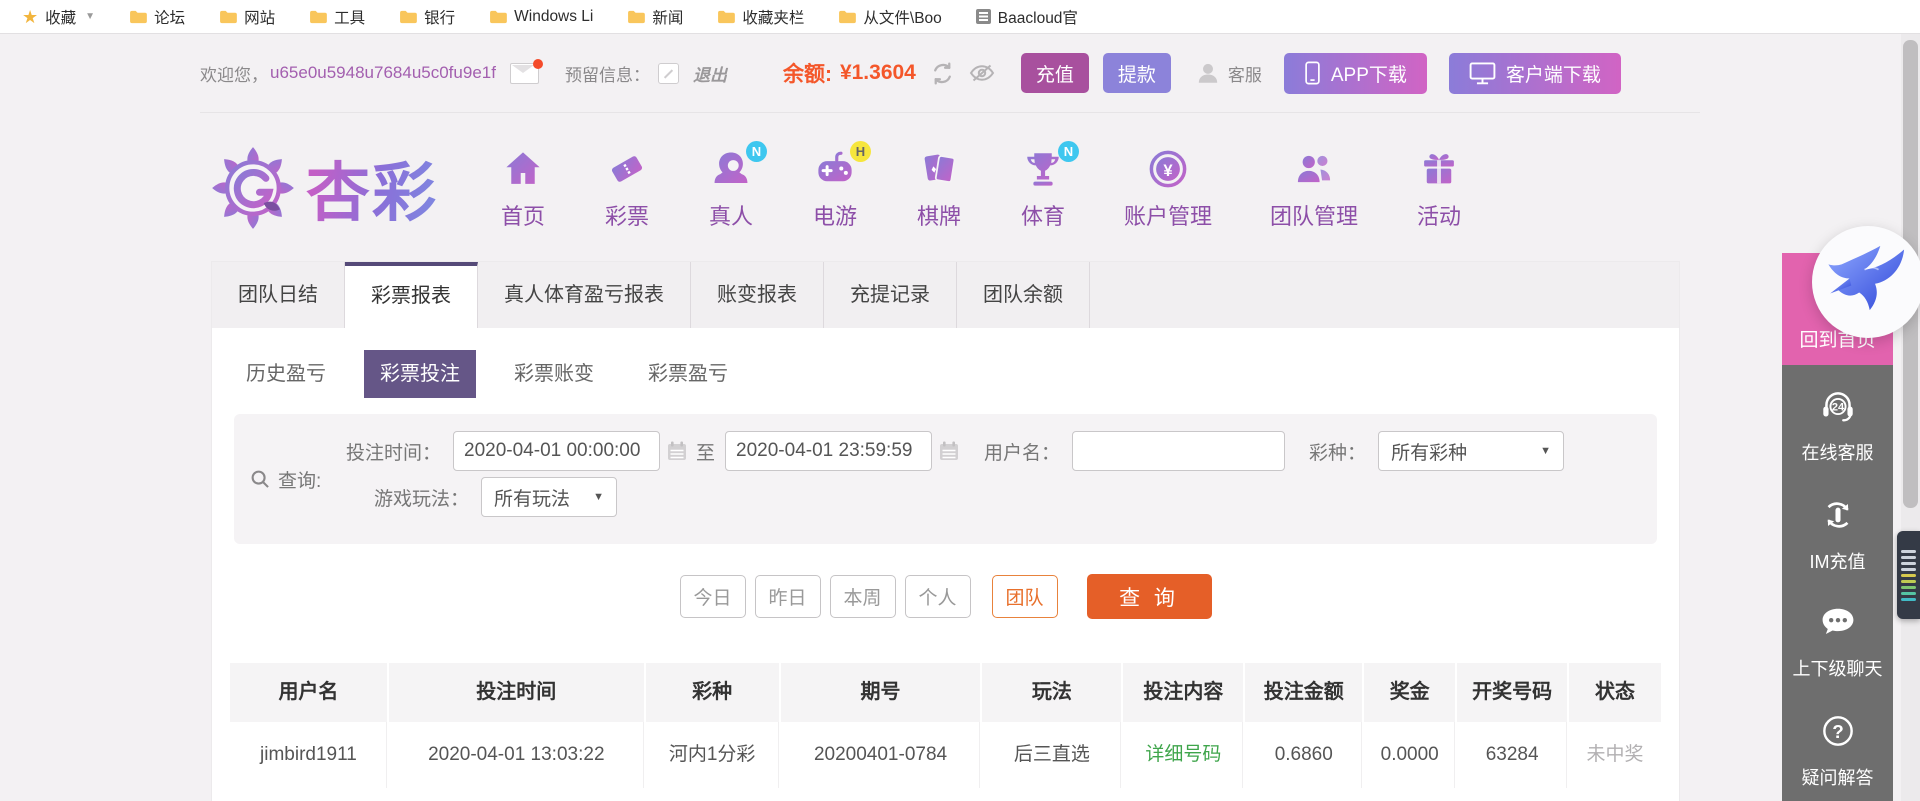 The image size is (1920, 801). I want to click on hostess-icon: N, so click(737, 166).